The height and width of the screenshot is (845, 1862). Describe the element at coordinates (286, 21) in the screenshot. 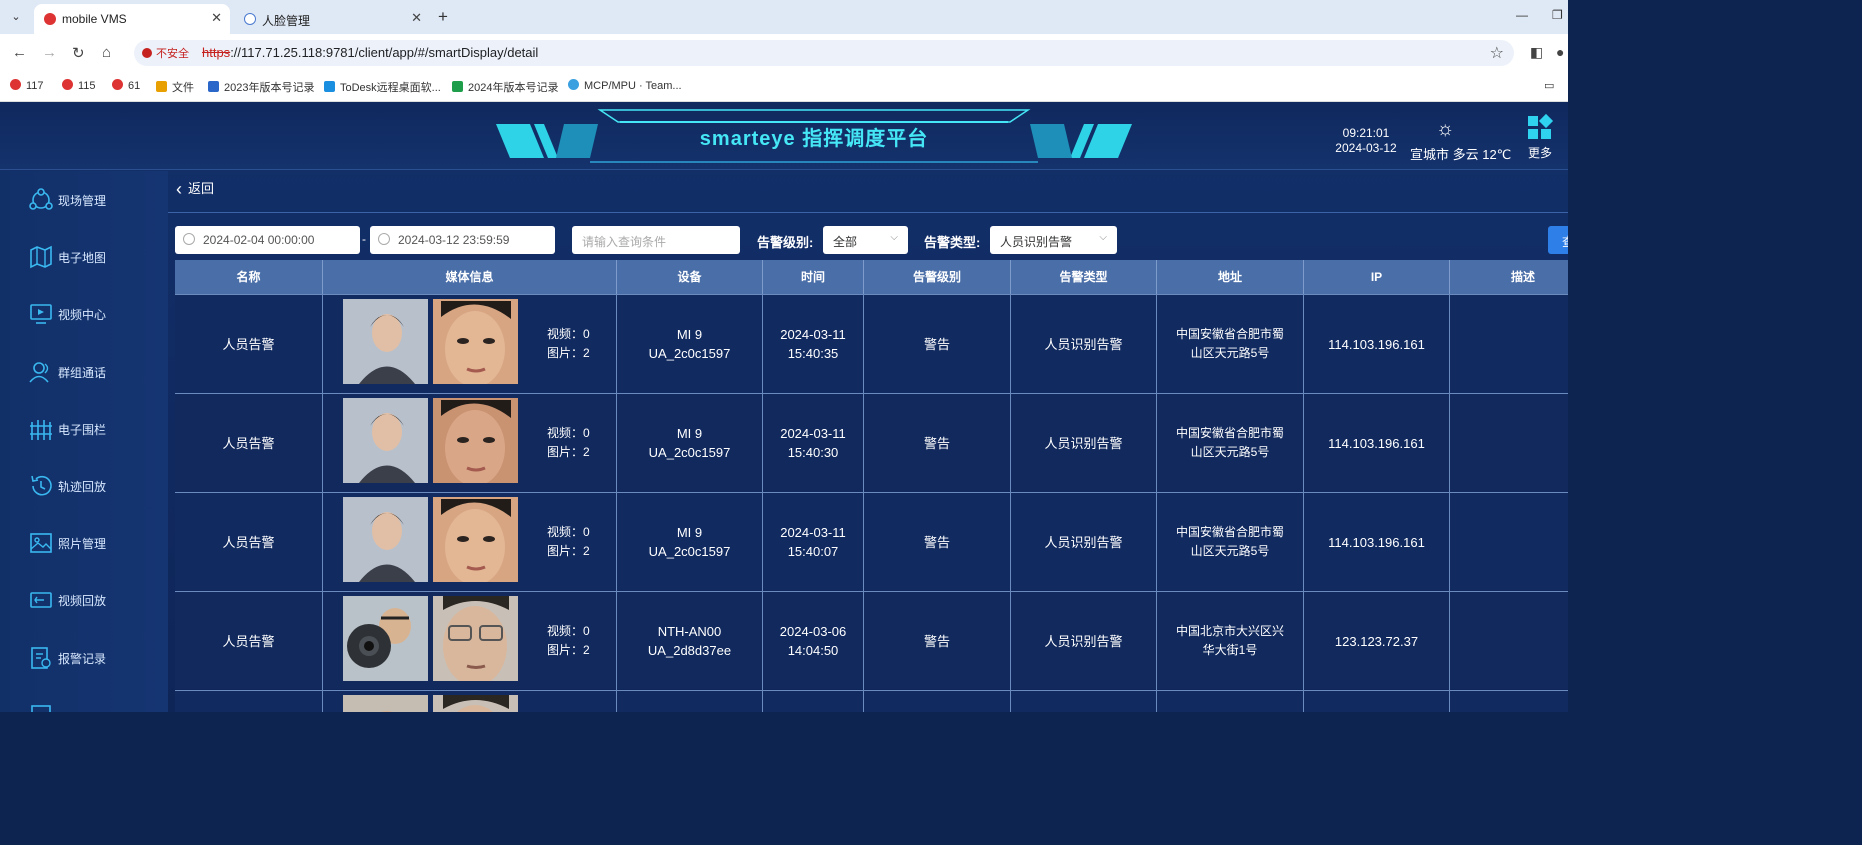

I see `tab-title: 人脸管理` at that location.